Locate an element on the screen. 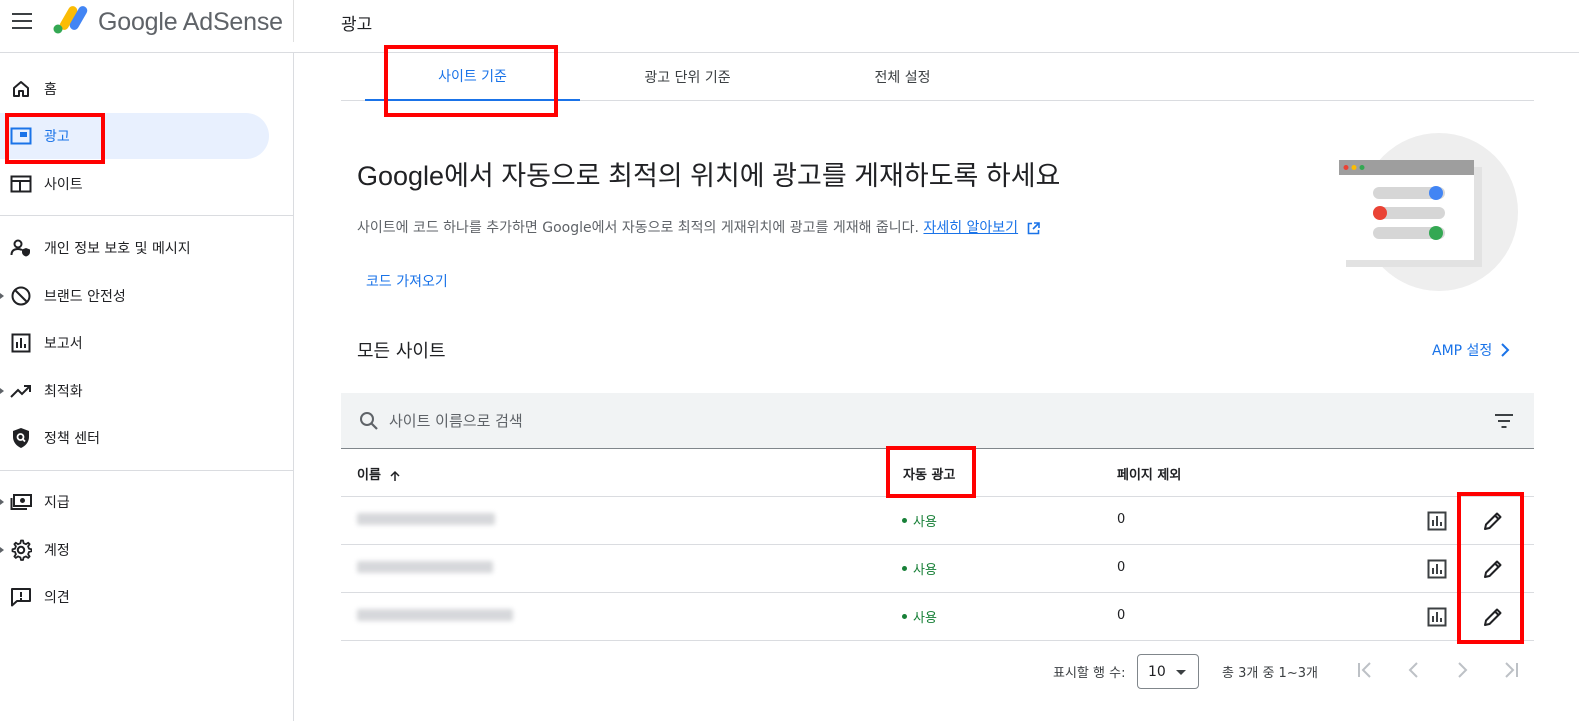 This screenshot has height=721, width=1579. column-header-auto-ads: 자동 광고 is located at coordinates (929, 473).